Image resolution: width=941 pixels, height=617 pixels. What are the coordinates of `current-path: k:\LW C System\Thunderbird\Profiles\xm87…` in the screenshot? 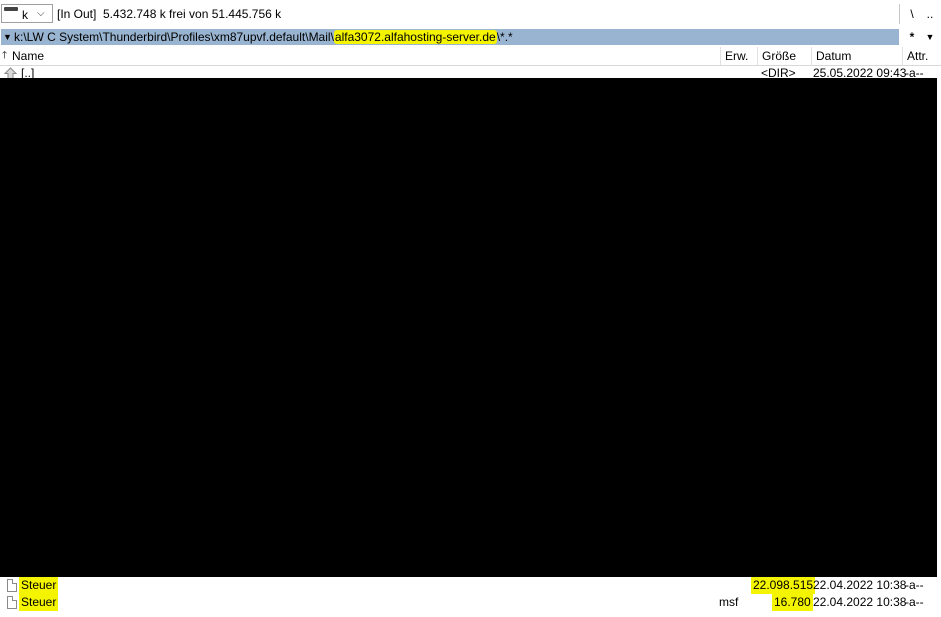 It's located at (263, 37).